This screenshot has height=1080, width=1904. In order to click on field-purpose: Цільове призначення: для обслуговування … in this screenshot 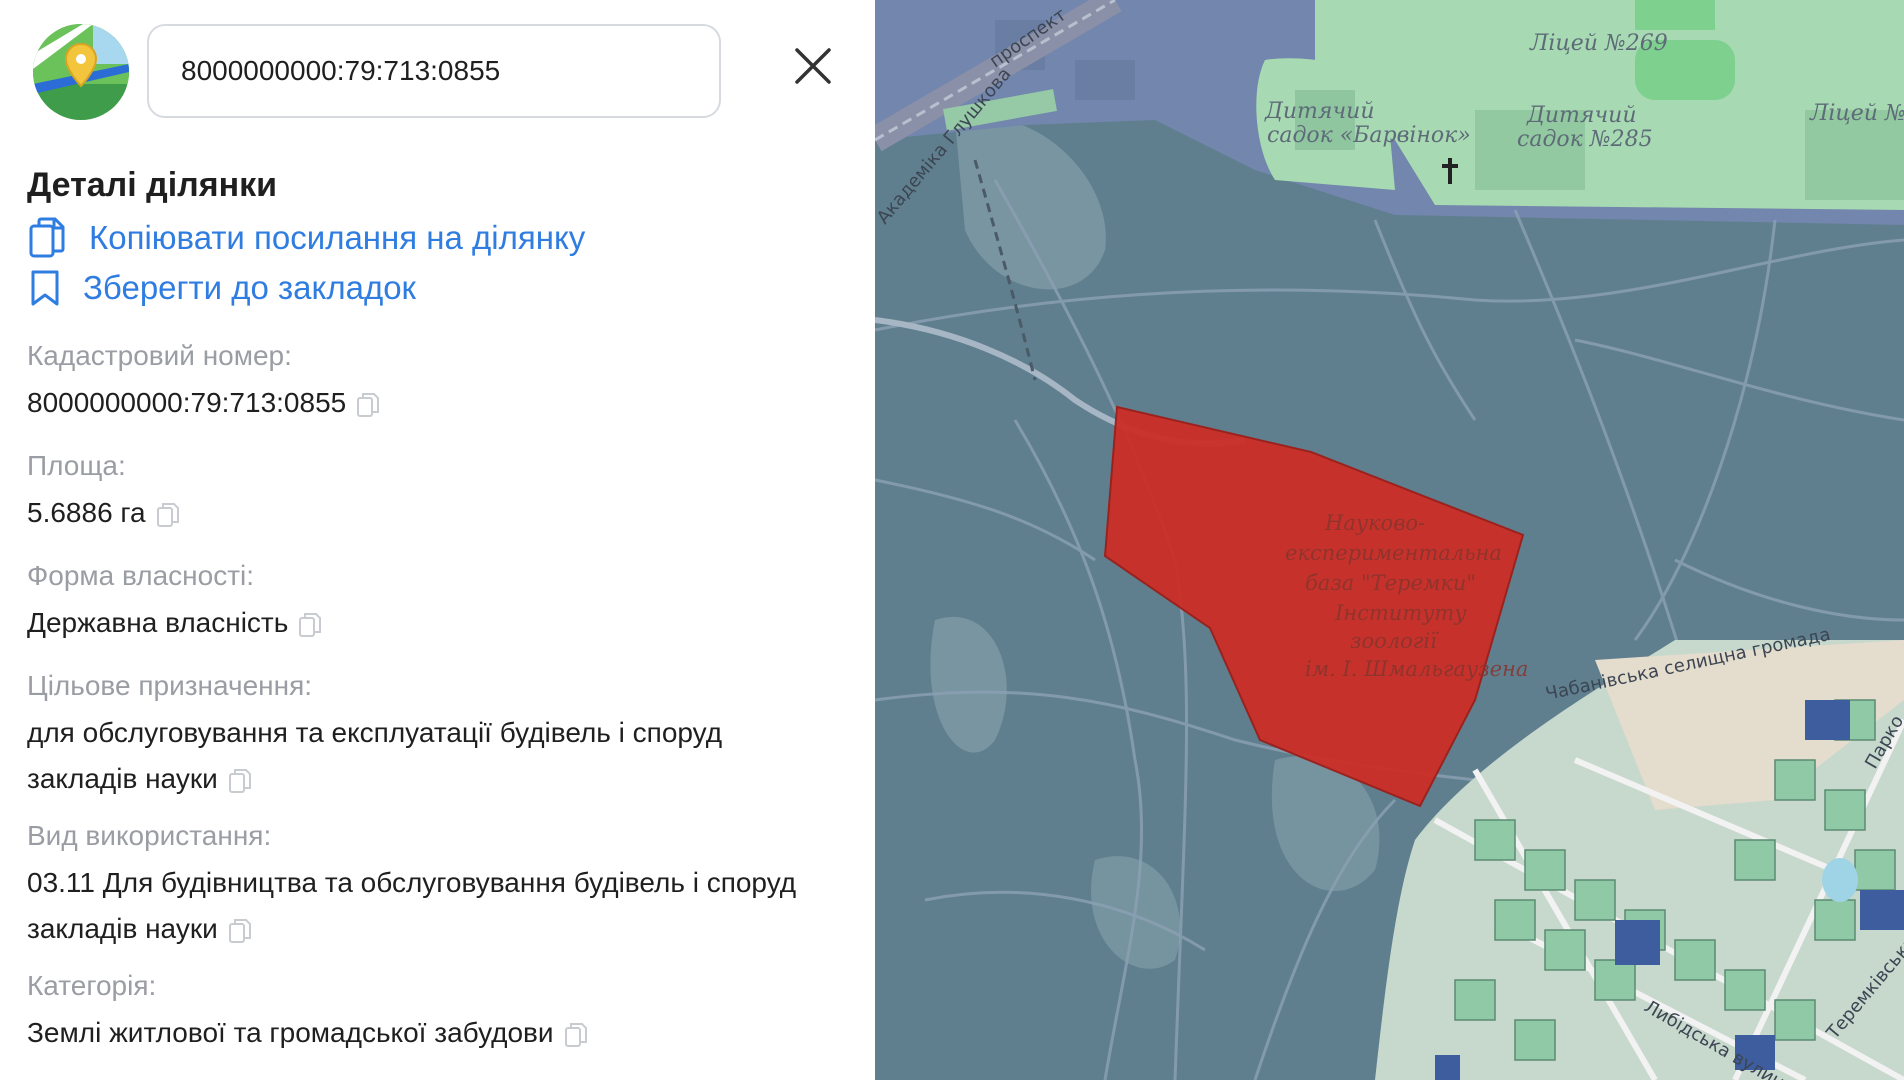, I will do `click(412, 736)`.